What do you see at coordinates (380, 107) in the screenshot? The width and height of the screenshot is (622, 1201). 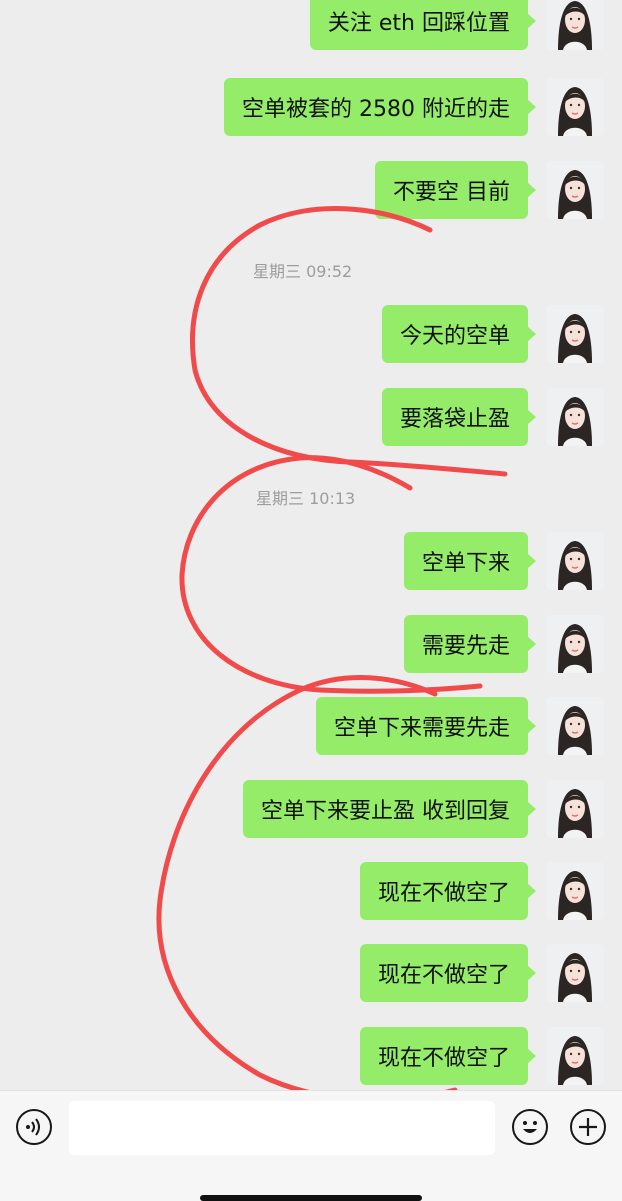 I see `message-bubble: 空单被套的 2580 附近的走` at bounding box center [380, 107].